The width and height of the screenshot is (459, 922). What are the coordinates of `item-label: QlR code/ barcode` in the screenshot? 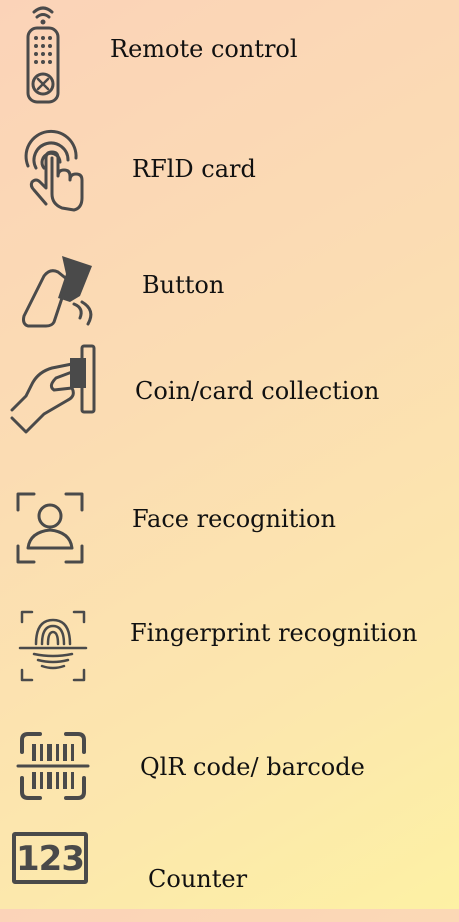 It's located at (252, 767).